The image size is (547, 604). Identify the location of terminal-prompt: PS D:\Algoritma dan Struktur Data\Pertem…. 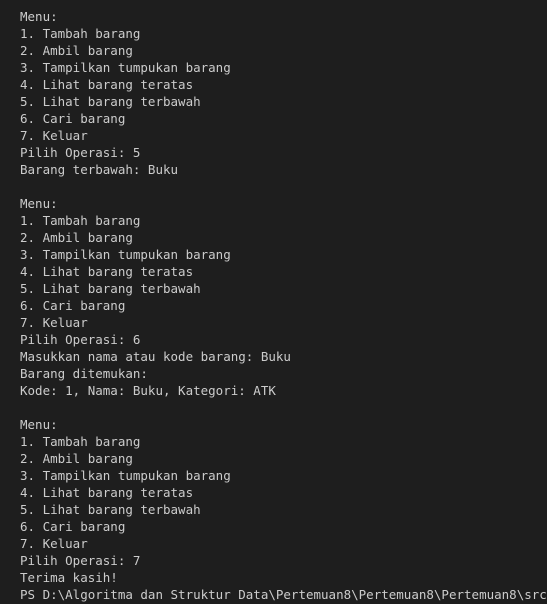
(283, 594).